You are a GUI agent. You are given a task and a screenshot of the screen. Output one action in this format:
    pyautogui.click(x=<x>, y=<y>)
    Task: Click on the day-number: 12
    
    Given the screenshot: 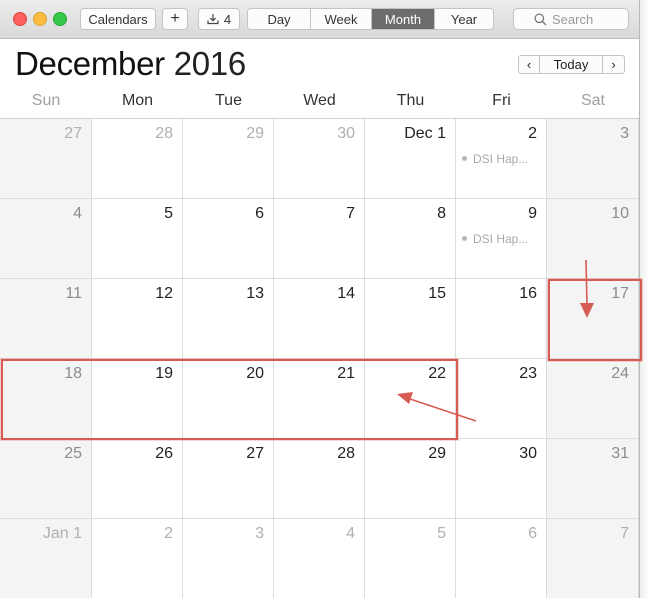 What is the action you would take?
    pyautogui.click(x=164, y=293)
    